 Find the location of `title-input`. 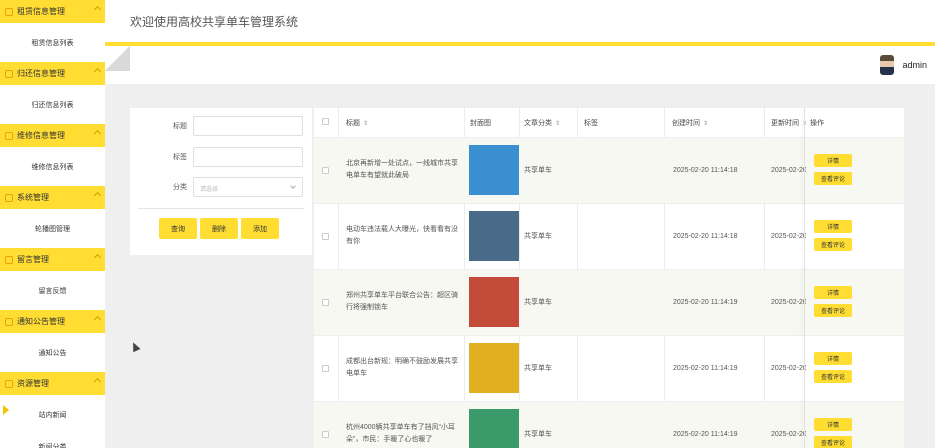

title-input is located at coordinates (248, 126).